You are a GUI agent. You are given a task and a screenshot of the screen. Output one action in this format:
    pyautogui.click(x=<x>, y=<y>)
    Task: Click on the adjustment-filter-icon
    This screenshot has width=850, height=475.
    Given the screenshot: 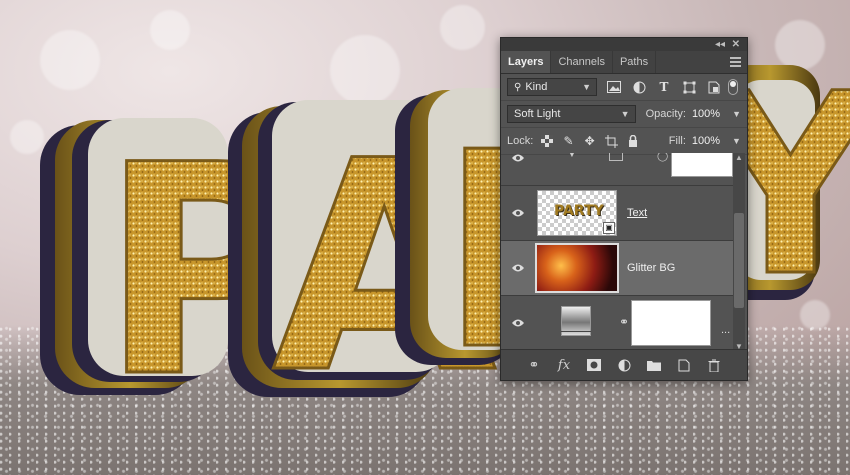 What is the action you would take?
    pyautogui.click(x=639, y=87)
    